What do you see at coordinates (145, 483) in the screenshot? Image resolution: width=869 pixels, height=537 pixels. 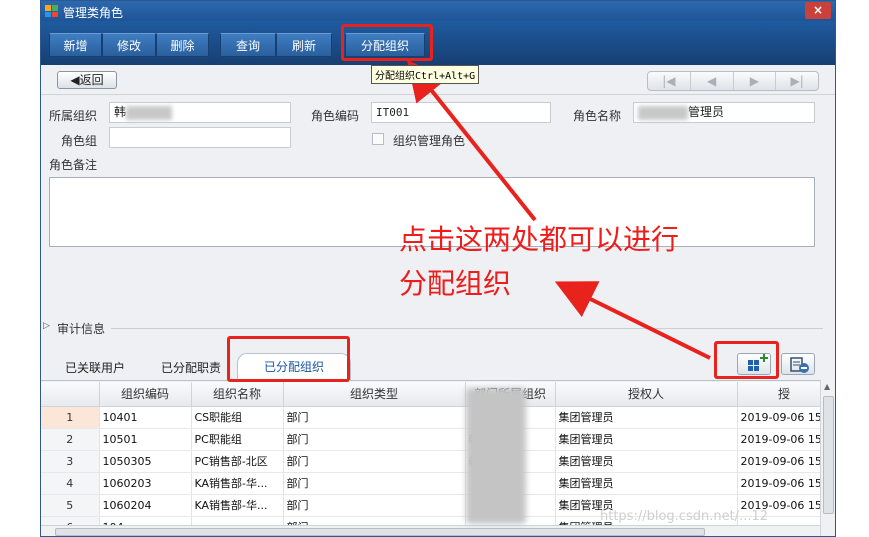 I see `cell-org-code: 1060203` at bounding box center [145, 483].